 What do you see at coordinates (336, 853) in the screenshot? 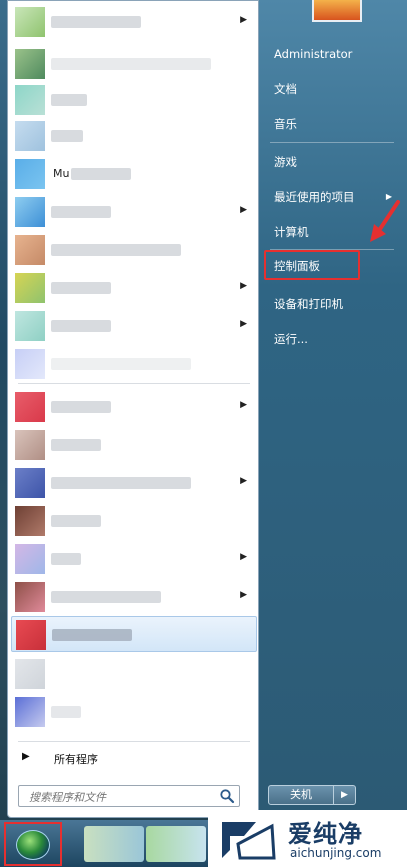
I see `watermark-url: aichunjing.com` at bounding box center [336, 853].